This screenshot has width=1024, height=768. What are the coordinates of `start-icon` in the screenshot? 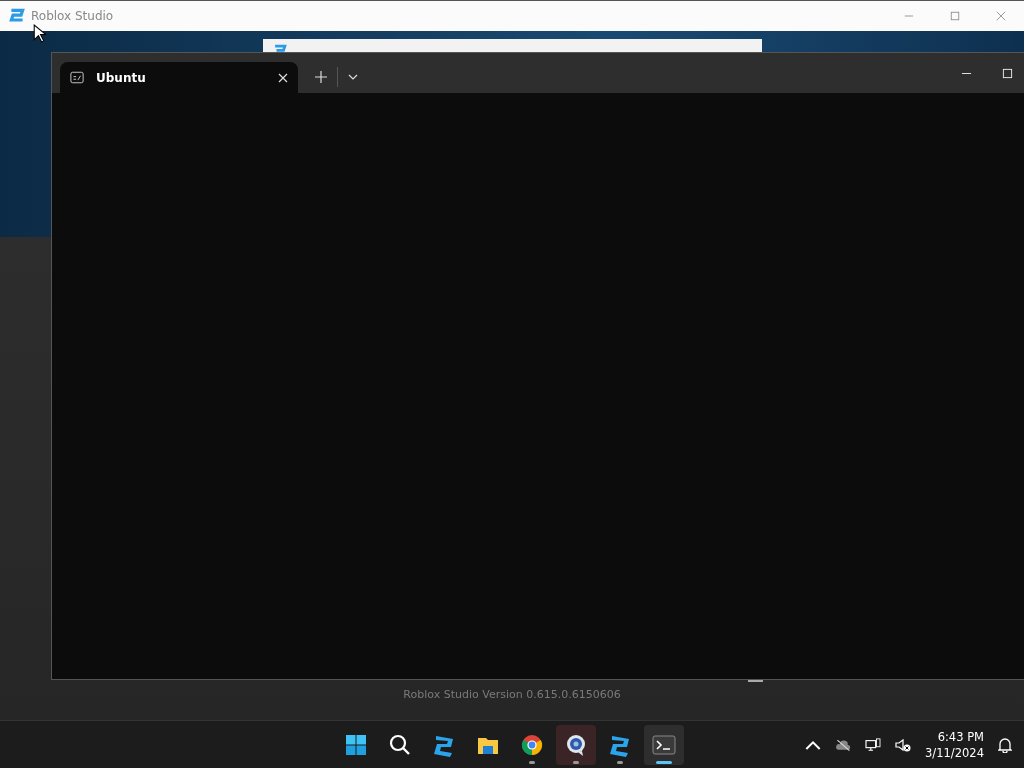 It's located at (356, 744).